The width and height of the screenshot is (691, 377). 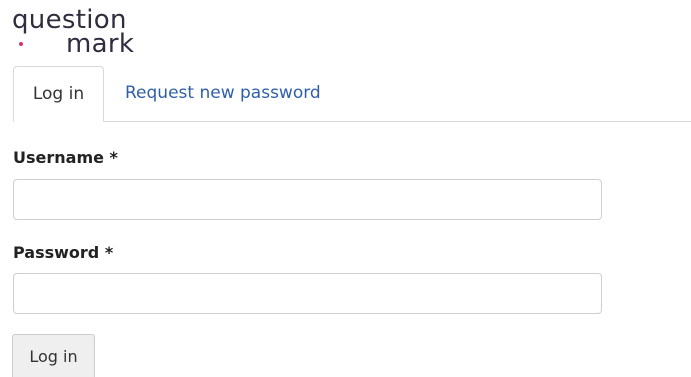 I want to click on tab-log-in: Log in, so click(x=58, y=94).